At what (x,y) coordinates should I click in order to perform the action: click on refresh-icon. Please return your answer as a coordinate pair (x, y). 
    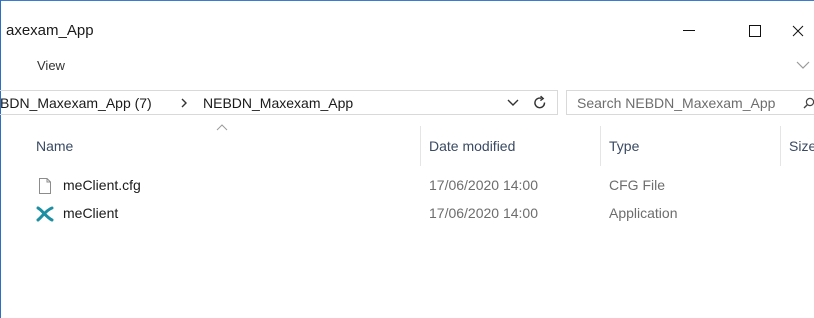
    Looking at the image, I should click on (540, 103).